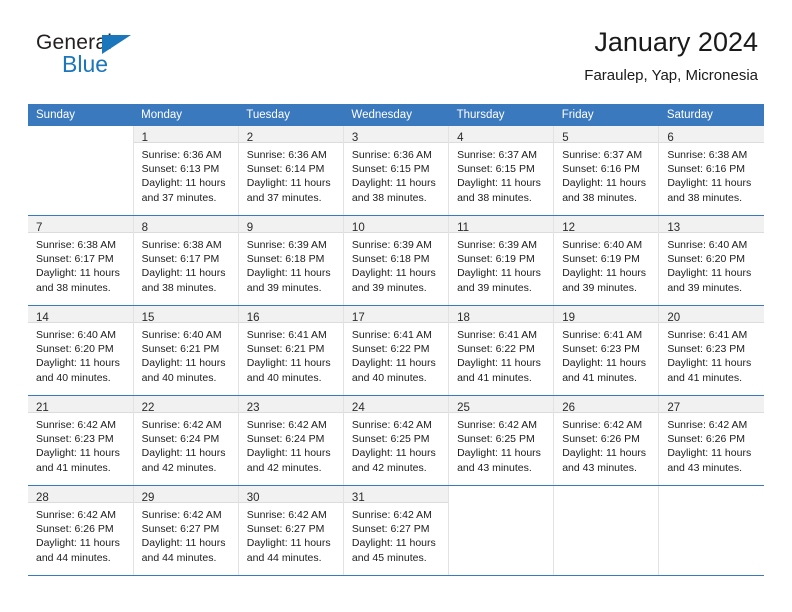 This screenshot has width=792, height=612. I want to click on sunset-text: Sunset: 6:23 PM, so click(75, 439).